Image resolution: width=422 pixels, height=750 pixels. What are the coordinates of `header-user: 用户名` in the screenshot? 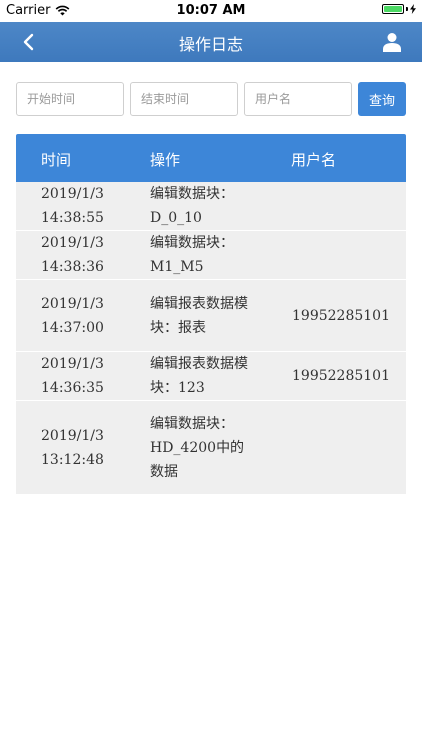 It's located at (314, 160).